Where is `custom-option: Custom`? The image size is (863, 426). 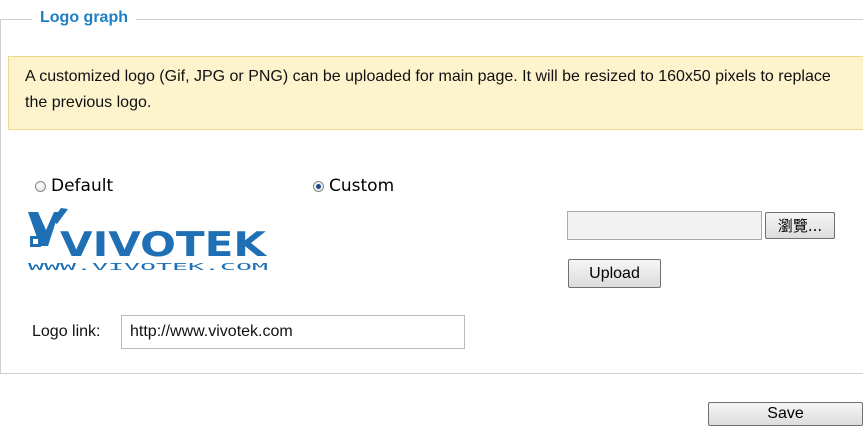
custom-option: Custom is located at coordinates (353, 186).